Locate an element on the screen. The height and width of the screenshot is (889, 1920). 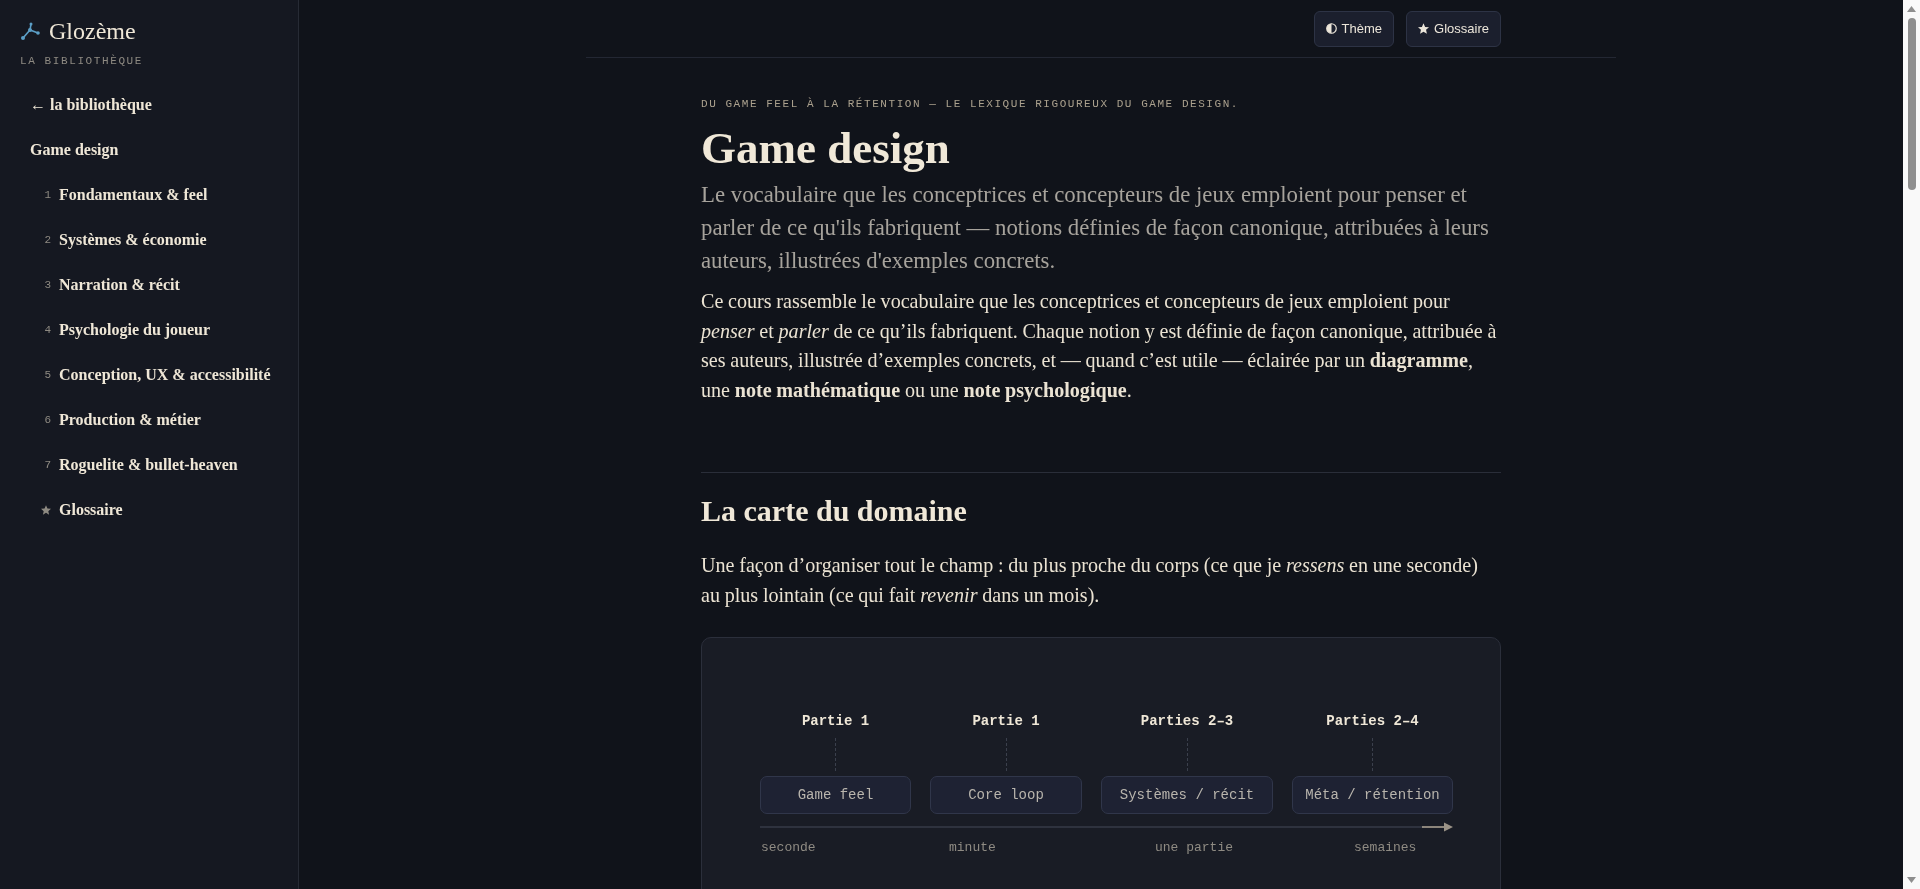
toolbar-button: Thème is located at coordinates (1354, 28).